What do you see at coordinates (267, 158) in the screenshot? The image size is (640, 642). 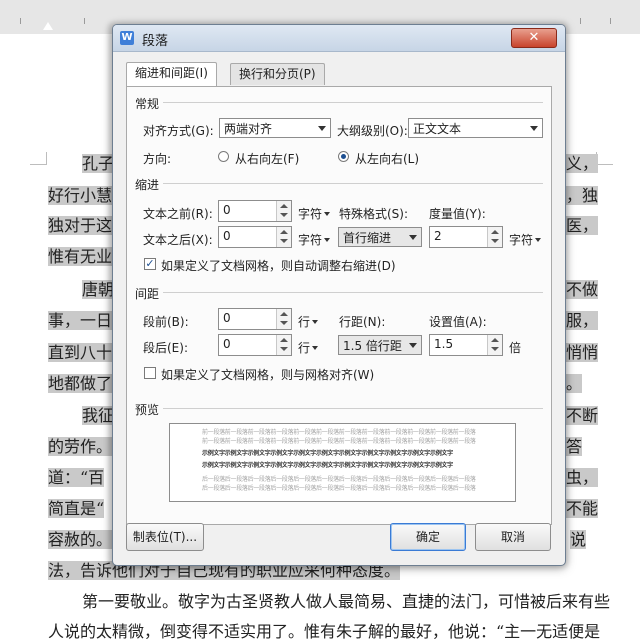 I see `rtl-label: 从右向左(F)` at bounding box center [267, 158].